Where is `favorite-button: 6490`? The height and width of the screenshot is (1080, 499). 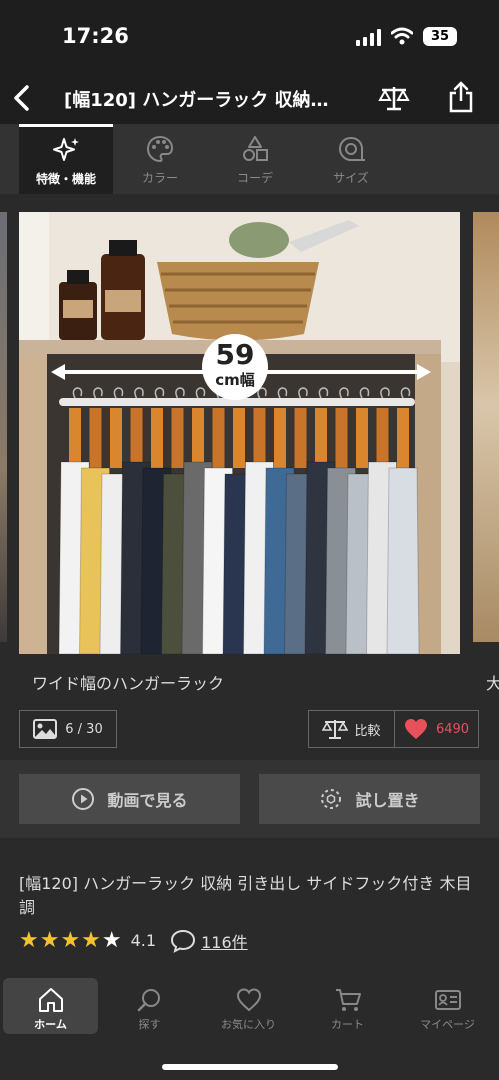
favorite-button: 6490 is located at coordinates (436, 729).